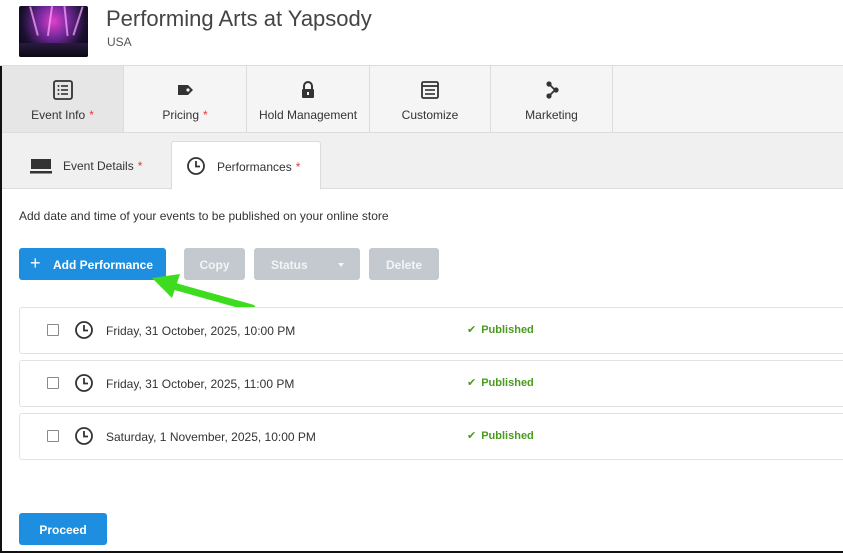  Describe the element at coordinates (254, 167) in the screenshot. I see `tab-performances-label: Performances` at that location.